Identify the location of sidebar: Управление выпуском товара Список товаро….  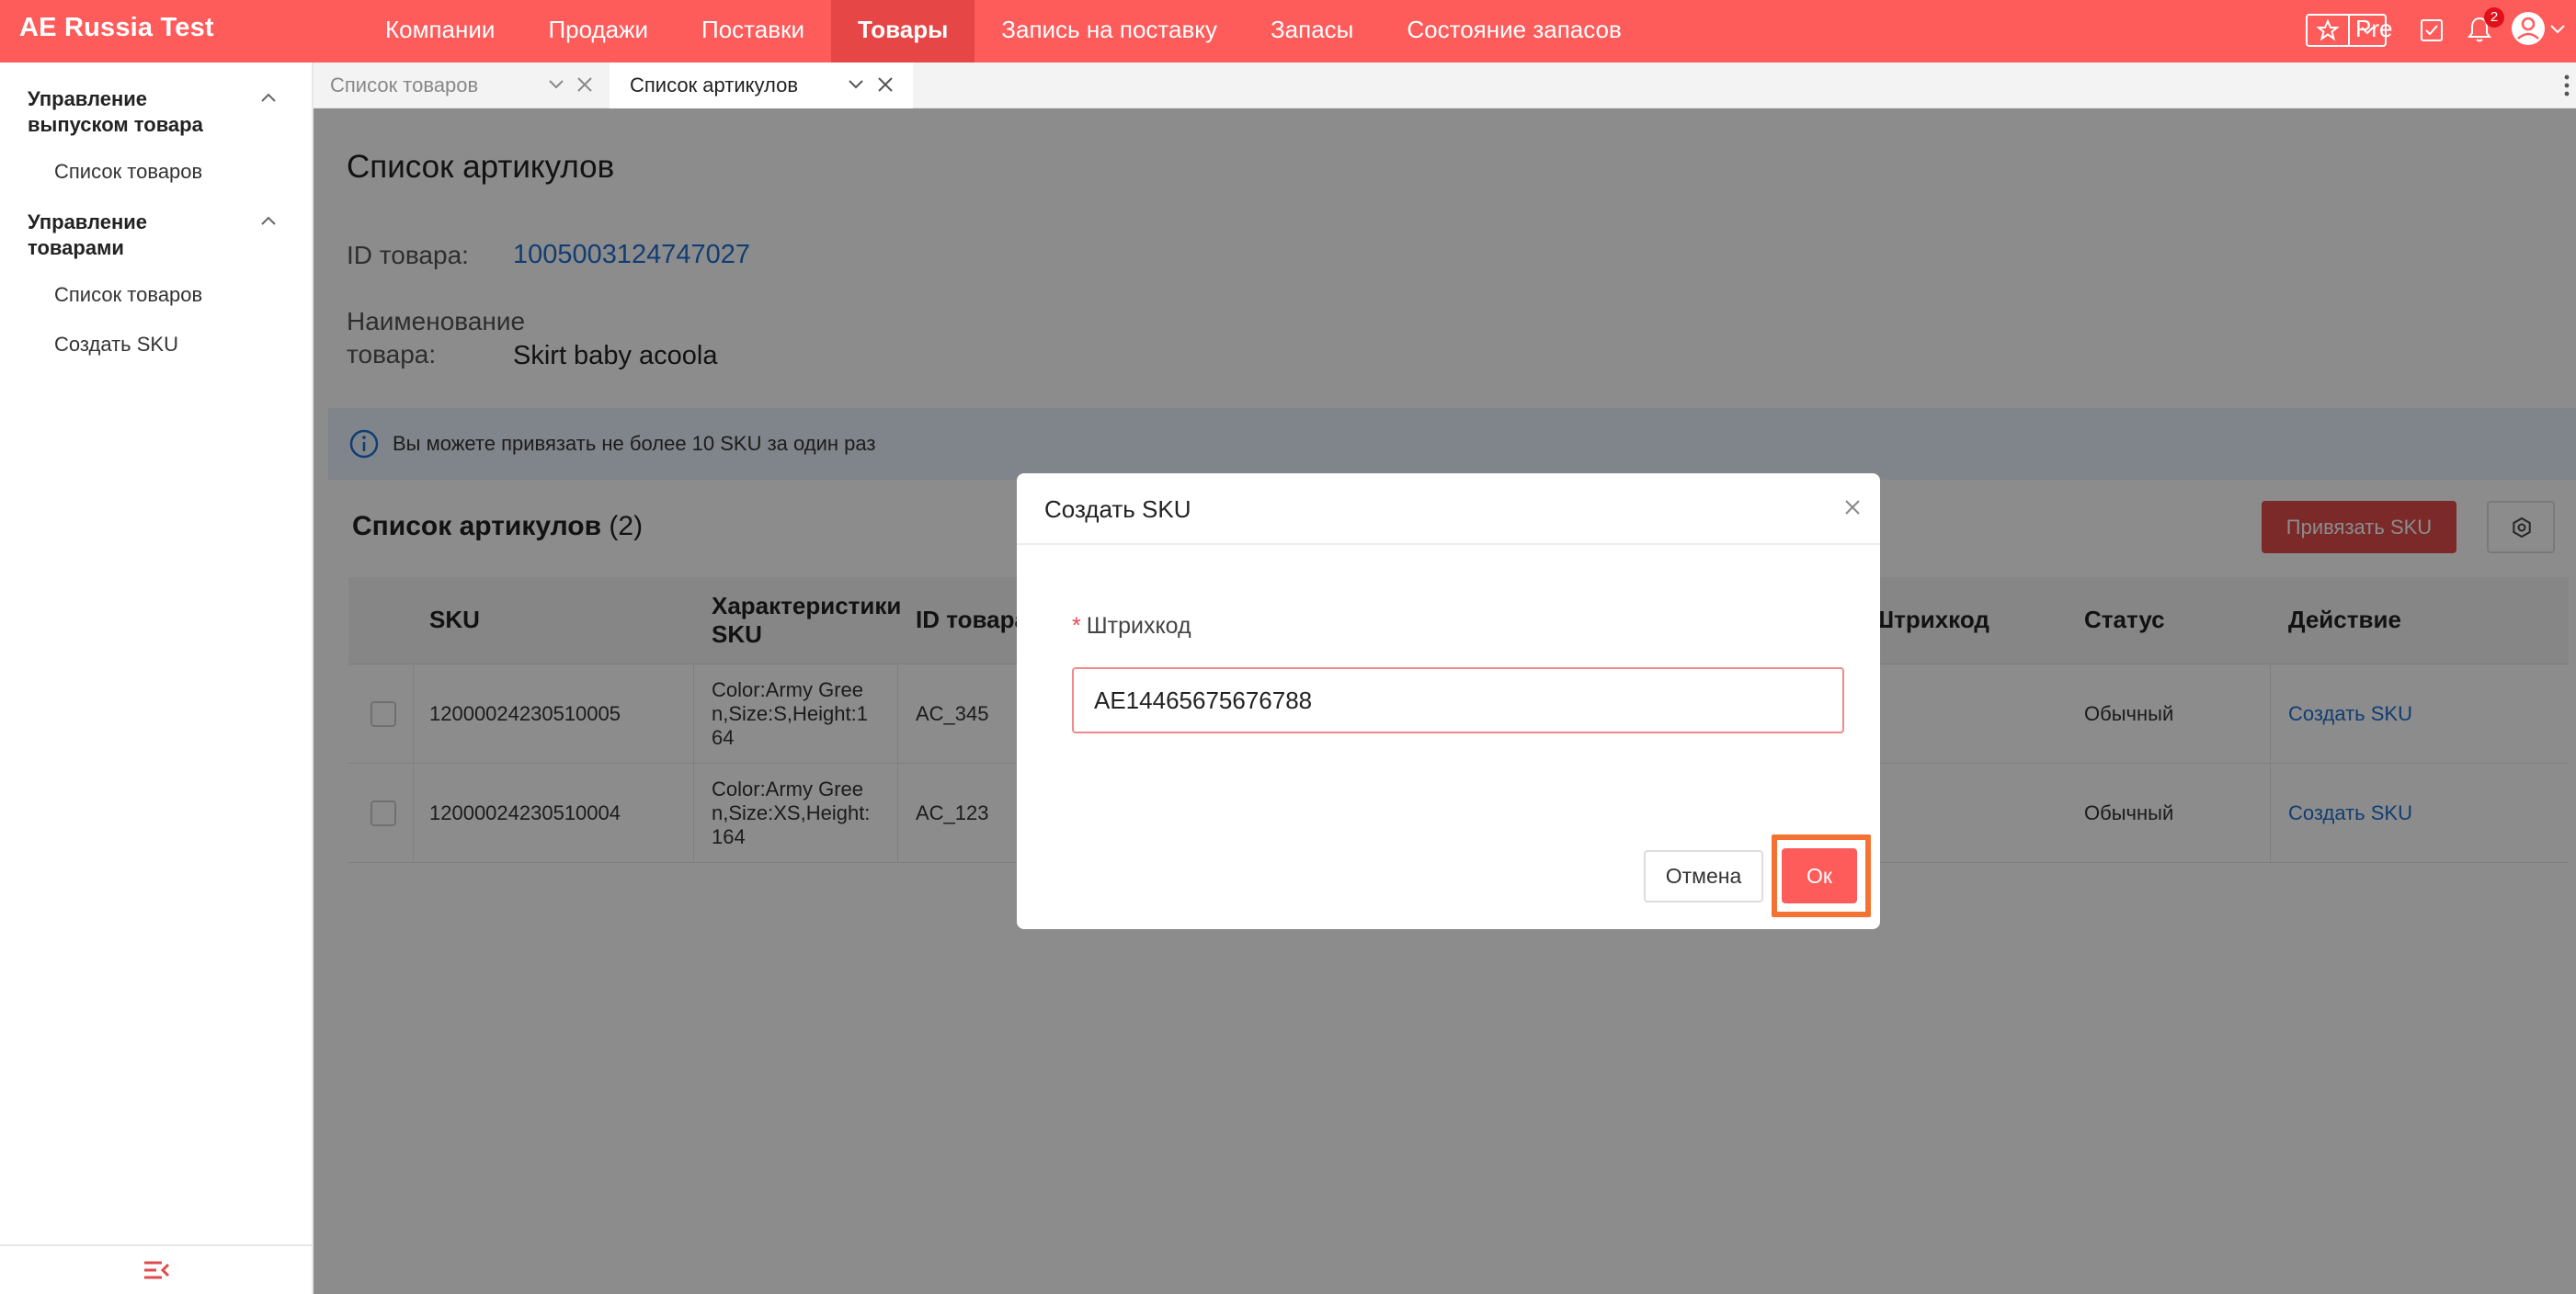
(156, 678).